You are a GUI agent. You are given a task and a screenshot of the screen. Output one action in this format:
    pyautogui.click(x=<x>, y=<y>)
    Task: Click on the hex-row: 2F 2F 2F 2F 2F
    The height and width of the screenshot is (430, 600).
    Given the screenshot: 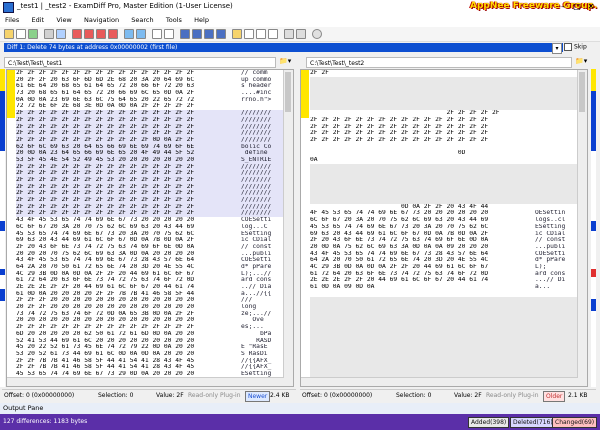 What is the action you would take?
    pyautogui.click(x=443, y=113)
    